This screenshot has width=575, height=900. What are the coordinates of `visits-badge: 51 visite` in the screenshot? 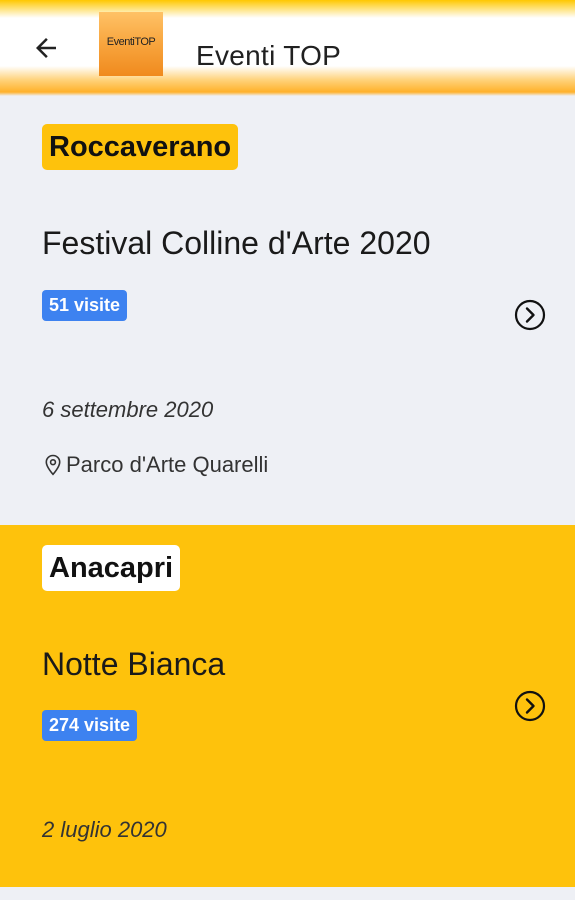 It's located at (85, 305).